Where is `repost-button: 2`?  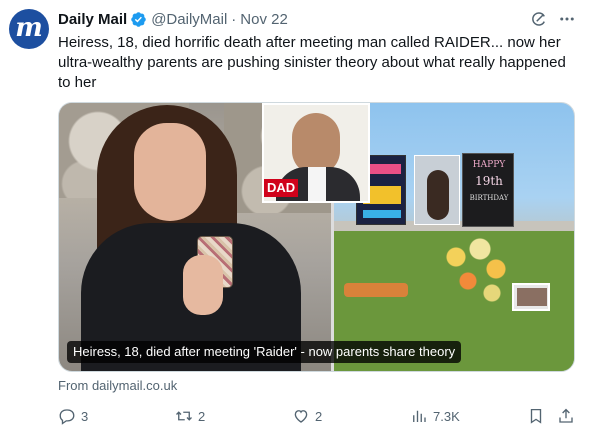 repost-button: 2 is located at coordinates (190, 416).